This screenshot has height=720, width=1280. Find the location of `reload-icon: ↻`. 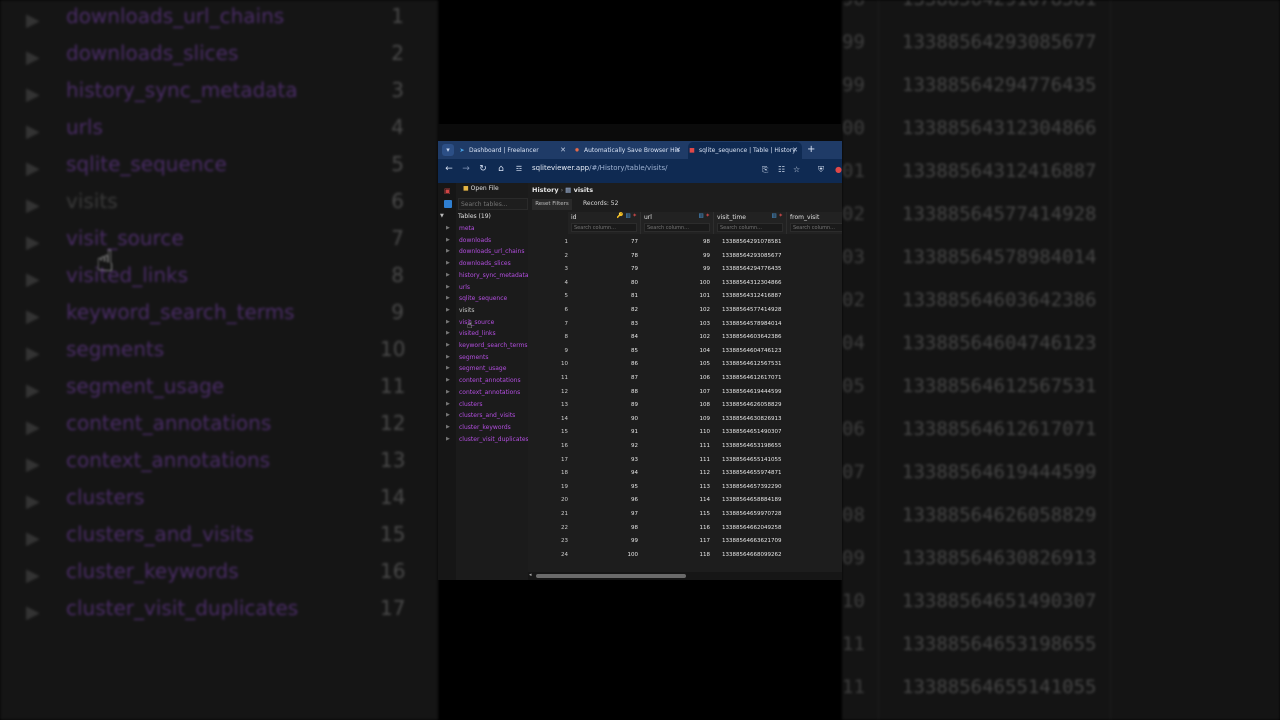

reload-icon: ↻ is located at coordinates (483, 169).